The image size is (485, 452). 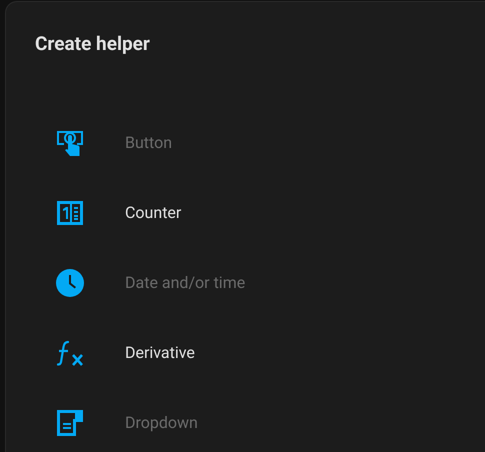 What do you see at coordinates (70, 213) in the screenshot?
I see `counter-icon` at bounding box center [70, 213].